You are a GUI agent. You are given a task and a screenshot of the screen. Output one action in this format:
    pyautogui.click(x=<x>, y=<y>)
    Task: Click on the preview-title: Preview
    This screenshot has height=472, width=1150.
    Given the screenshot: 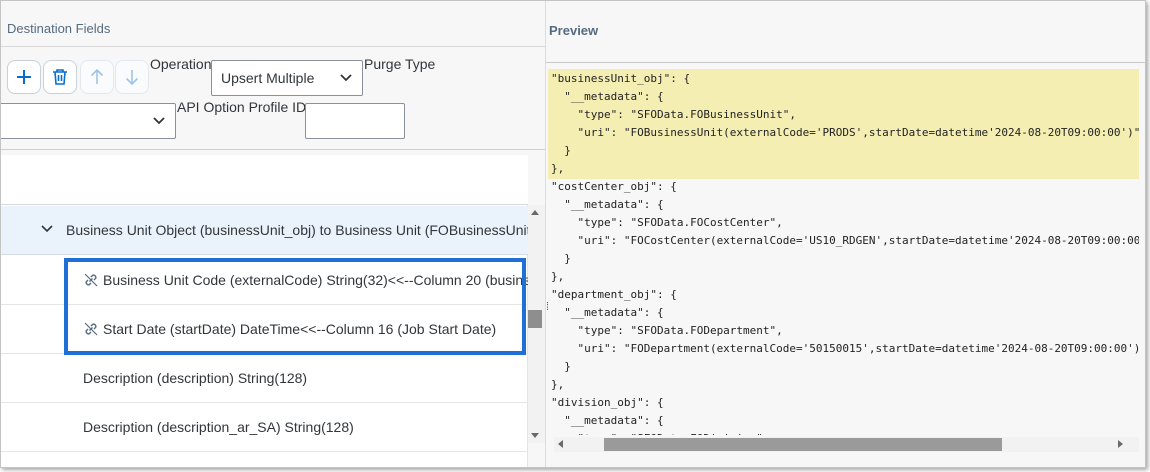 What is the action you would take?
    pyautogui.click(x=574, y=30)
    